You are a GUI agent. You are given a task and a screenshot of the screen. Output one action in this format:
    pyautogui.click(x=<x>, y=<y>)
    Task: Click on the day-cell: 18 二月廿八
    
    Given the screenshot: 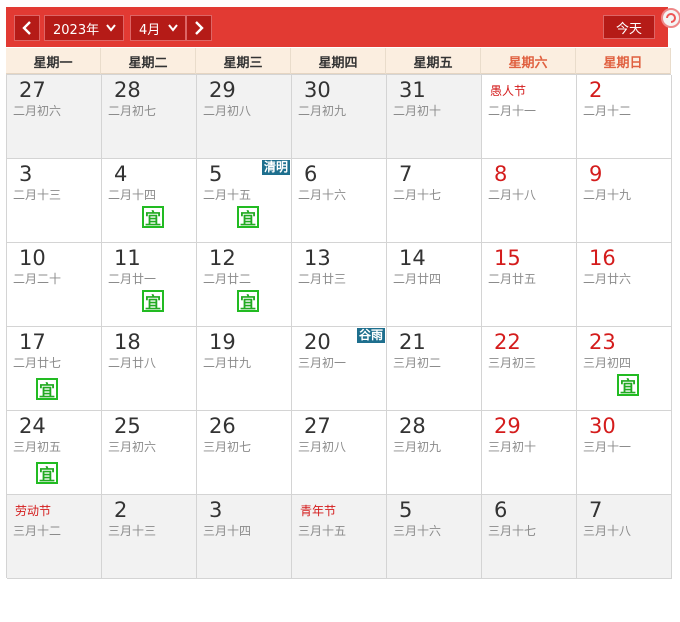 What is the action you would take?
    pyautogui.click(x=149, y=369)
    